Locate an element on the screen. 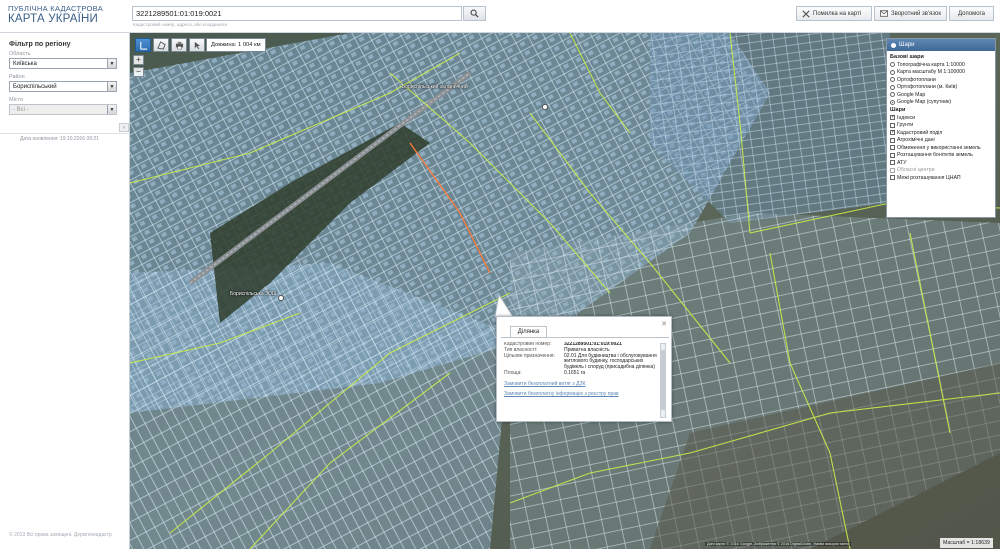 The width and height of the screenshot is (1000, 549). district-value: Бориспільський is located at coordinates (35, 87).